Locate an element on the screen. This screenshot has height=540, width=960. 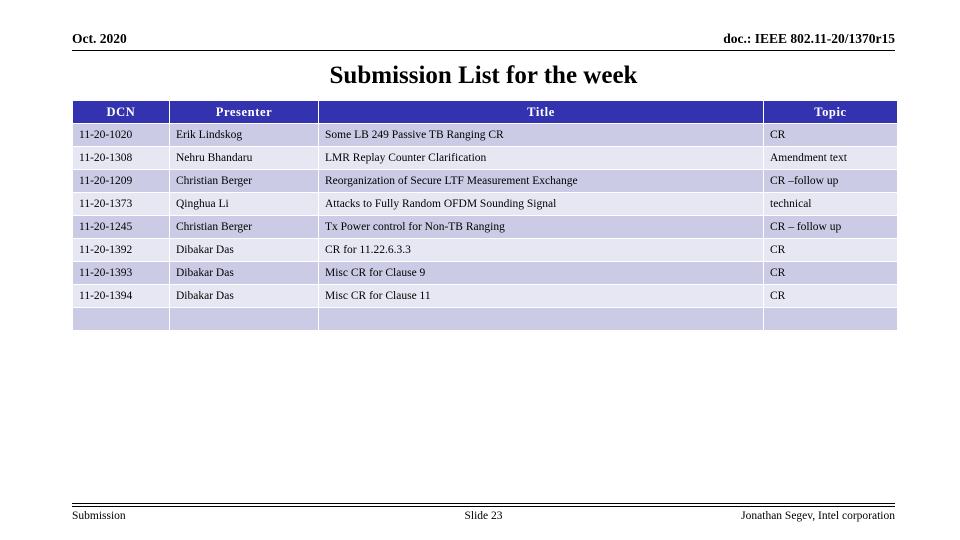
slide-header: Oct. 2020 doc.: IEEE 802.11-20/1370r15 is located at coordinates (483, 40).